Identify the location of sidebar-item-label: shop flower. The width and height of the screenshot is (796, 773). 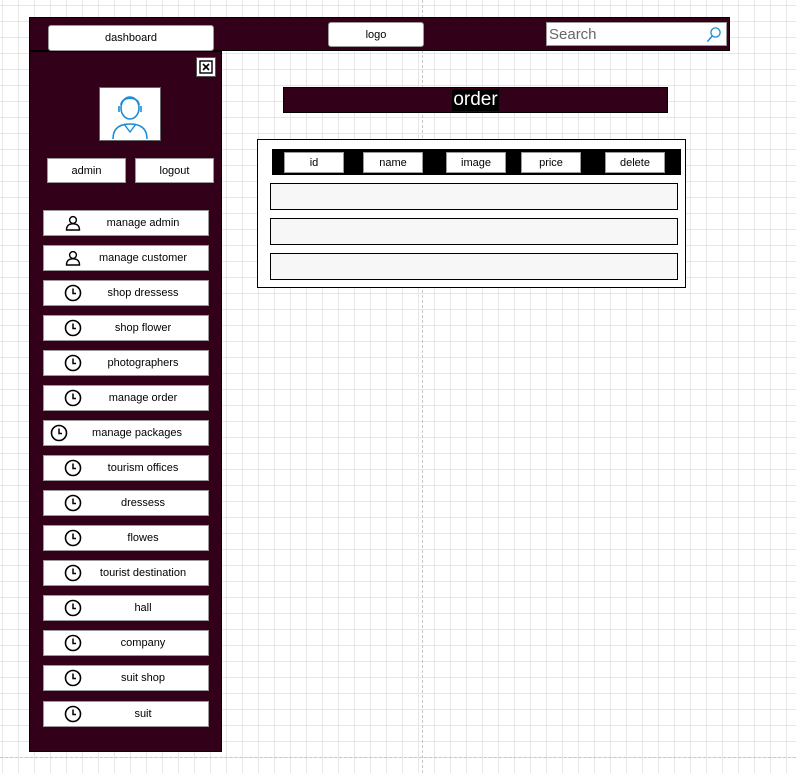
(143, 328).